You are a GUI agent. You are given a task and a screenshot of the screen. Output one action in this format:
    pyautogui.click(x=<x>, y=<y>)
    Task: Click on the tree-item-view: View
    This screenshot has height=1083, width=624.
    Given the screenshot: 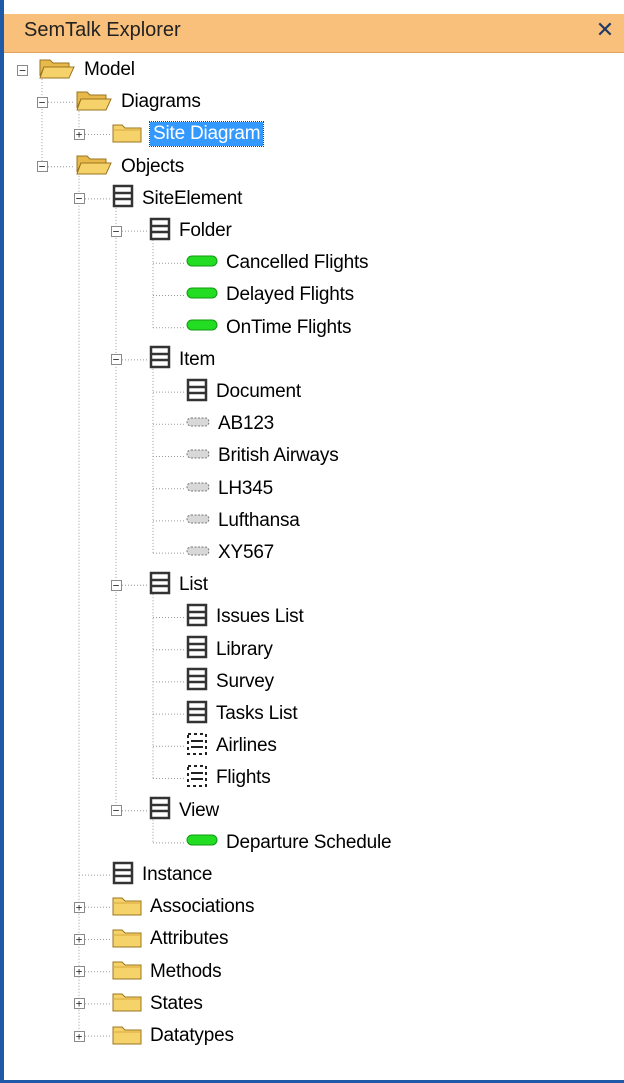 What is the action you would take?
    pyautogui.click(x=184, y=811)
    